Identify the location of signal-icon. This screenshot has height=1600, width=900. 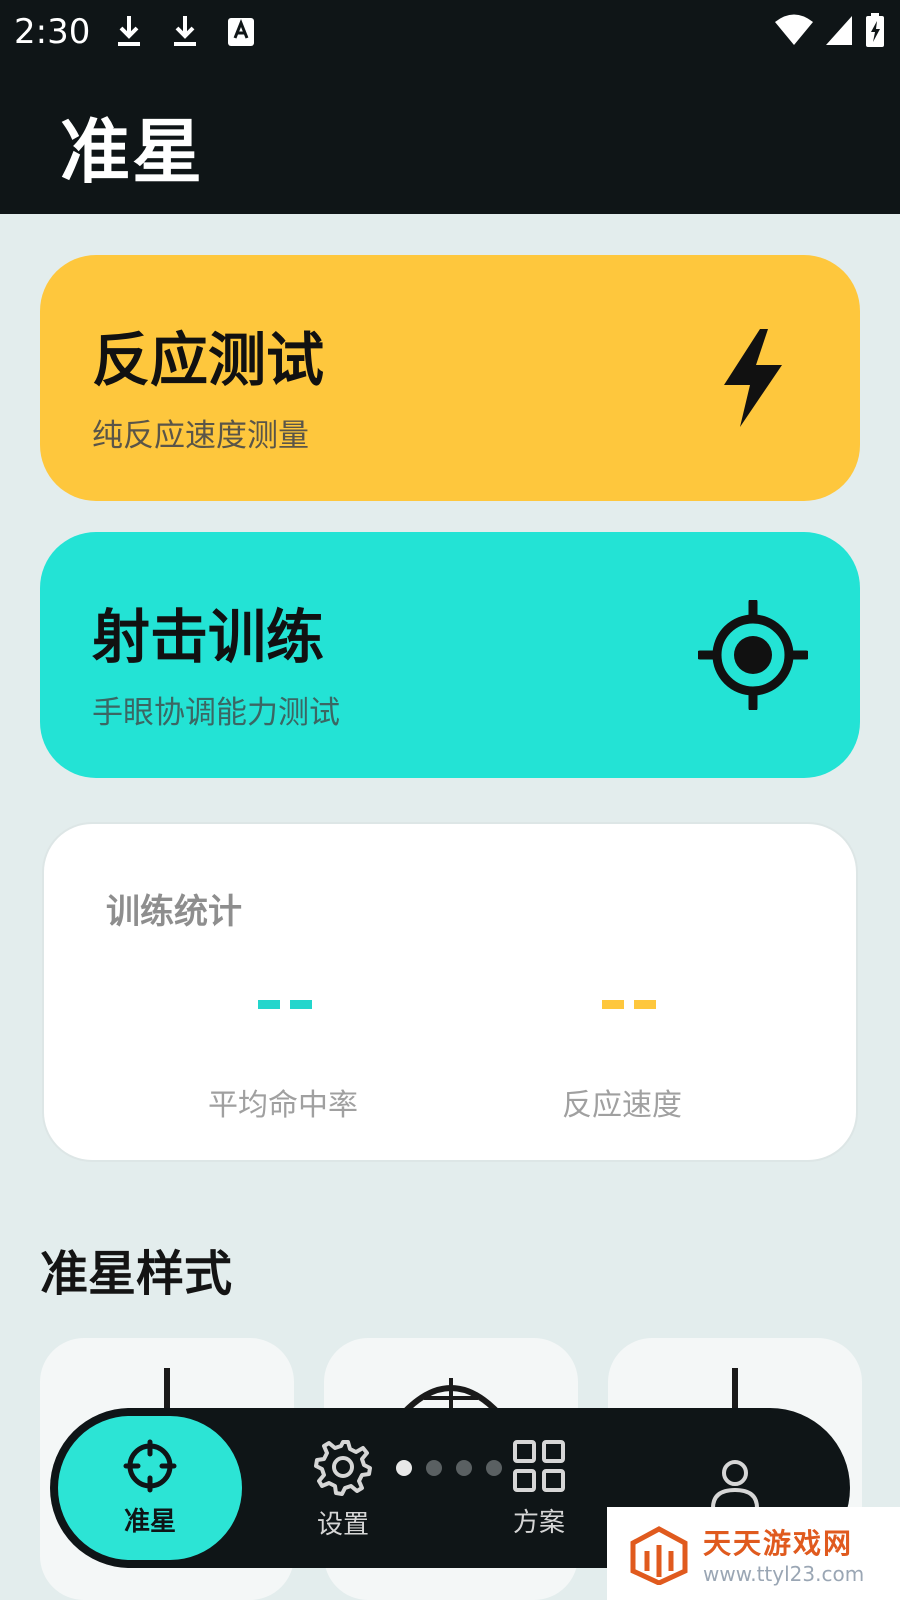
(839, 30).